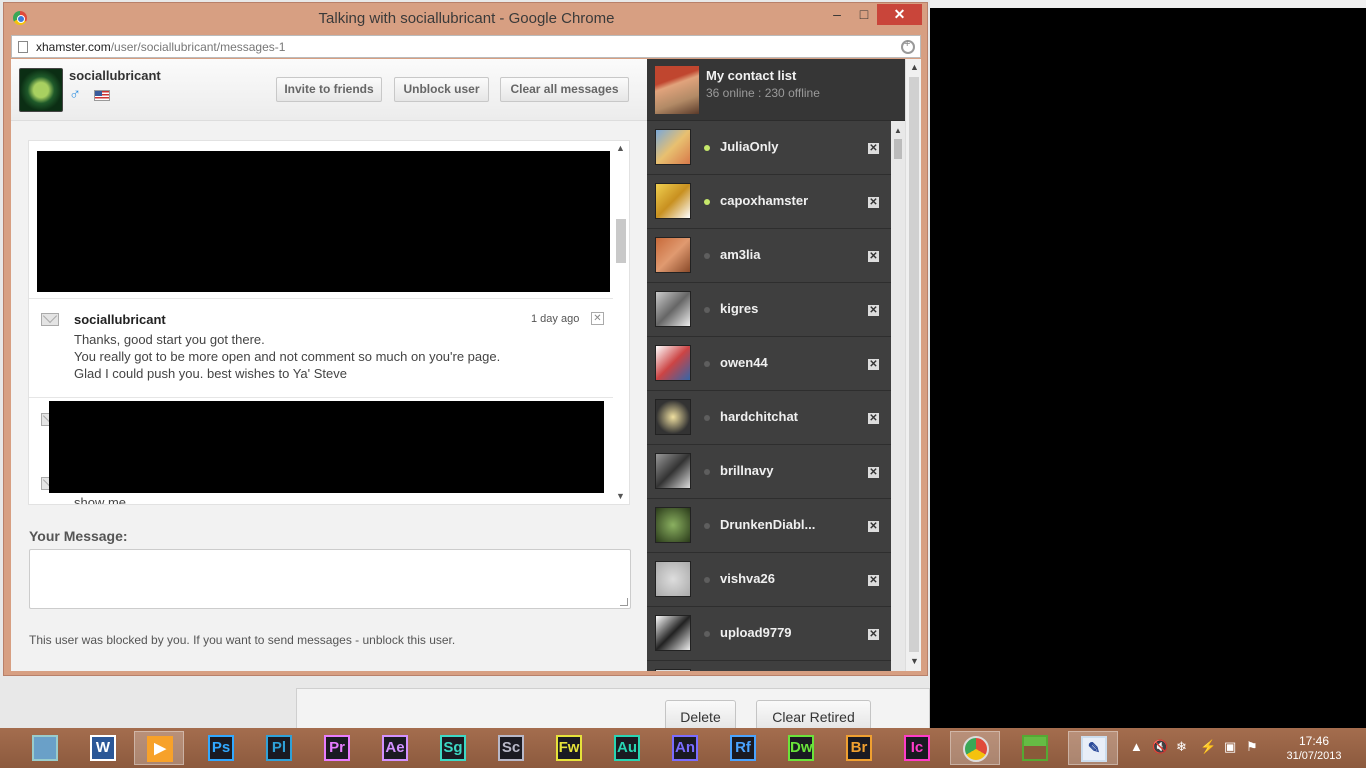 The height and width of the screenshot is (768, 1366). I want to click on chrome-icon, so click(976, 749).